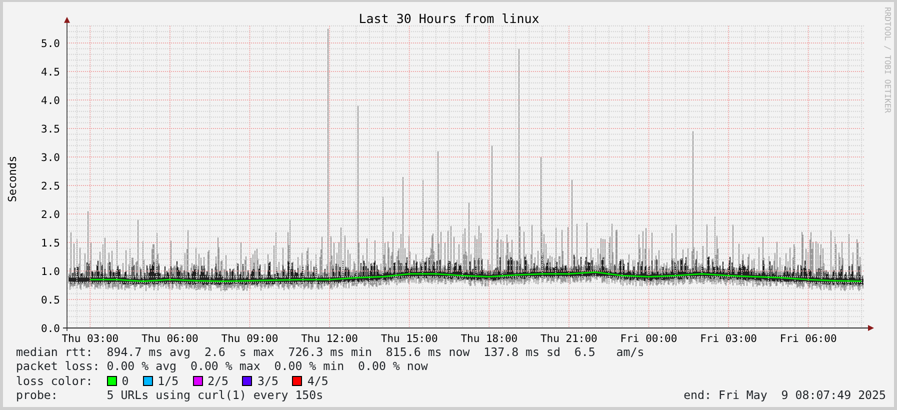  I want to click on tick-label: 5.0, so click(50, 44).